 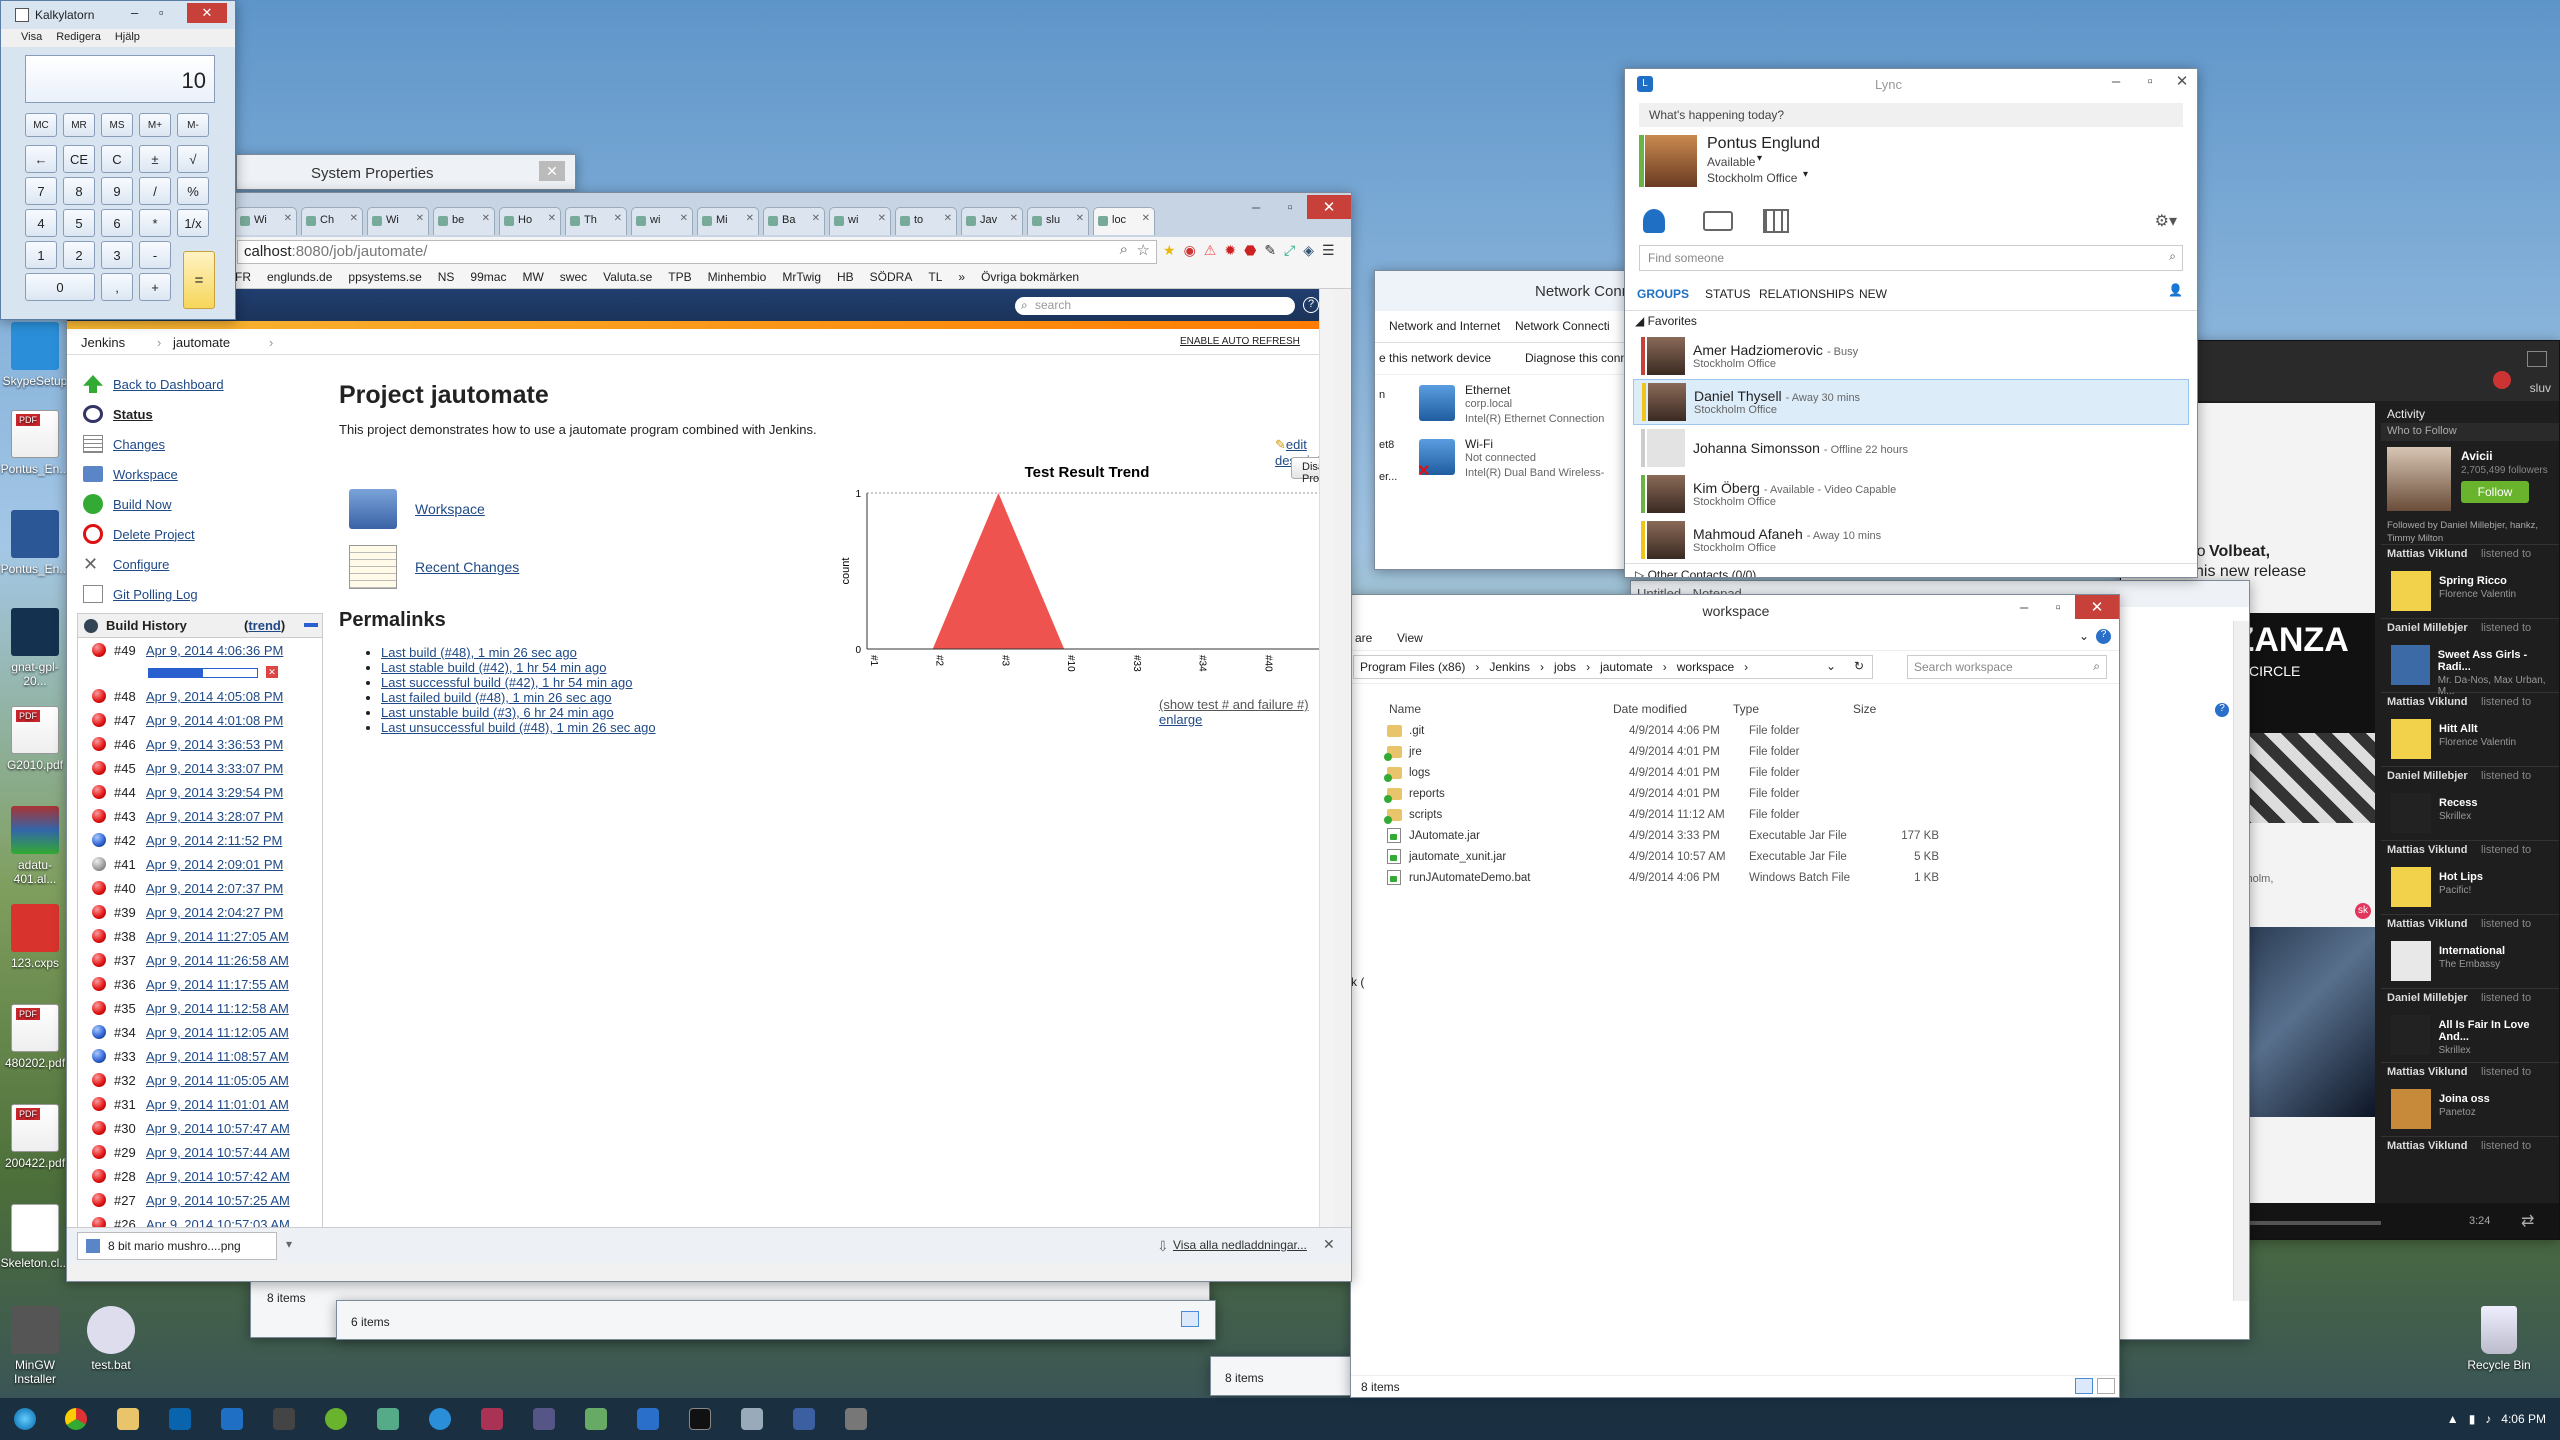 I want to click on gear-icon: ⚙▾, so click(x=2166, y=221).